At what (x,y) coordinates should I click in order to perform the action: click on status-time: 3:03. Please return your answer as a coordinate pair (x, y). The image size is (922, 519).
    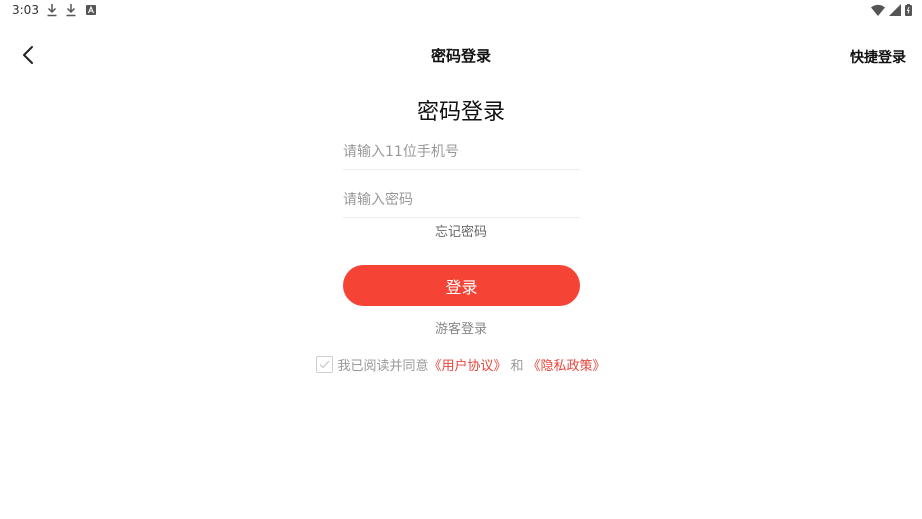
    Looking at the image, I should click on (25, 10).